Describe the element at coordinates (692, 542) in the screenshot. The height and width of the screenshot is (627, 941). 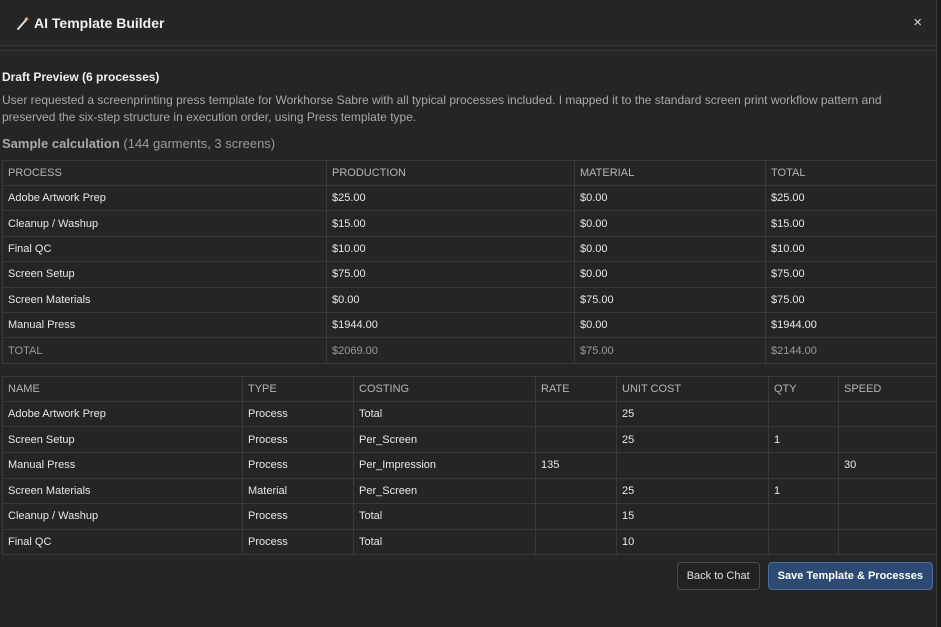
I see `table-cell: 10` at that location.